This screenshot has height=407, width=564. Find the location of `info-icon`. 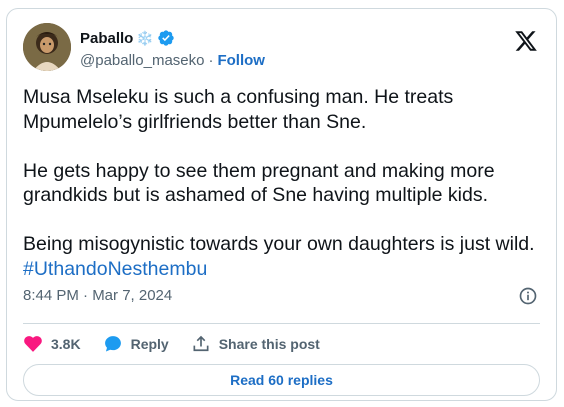

info-icon is located at coordinates (528, 296).